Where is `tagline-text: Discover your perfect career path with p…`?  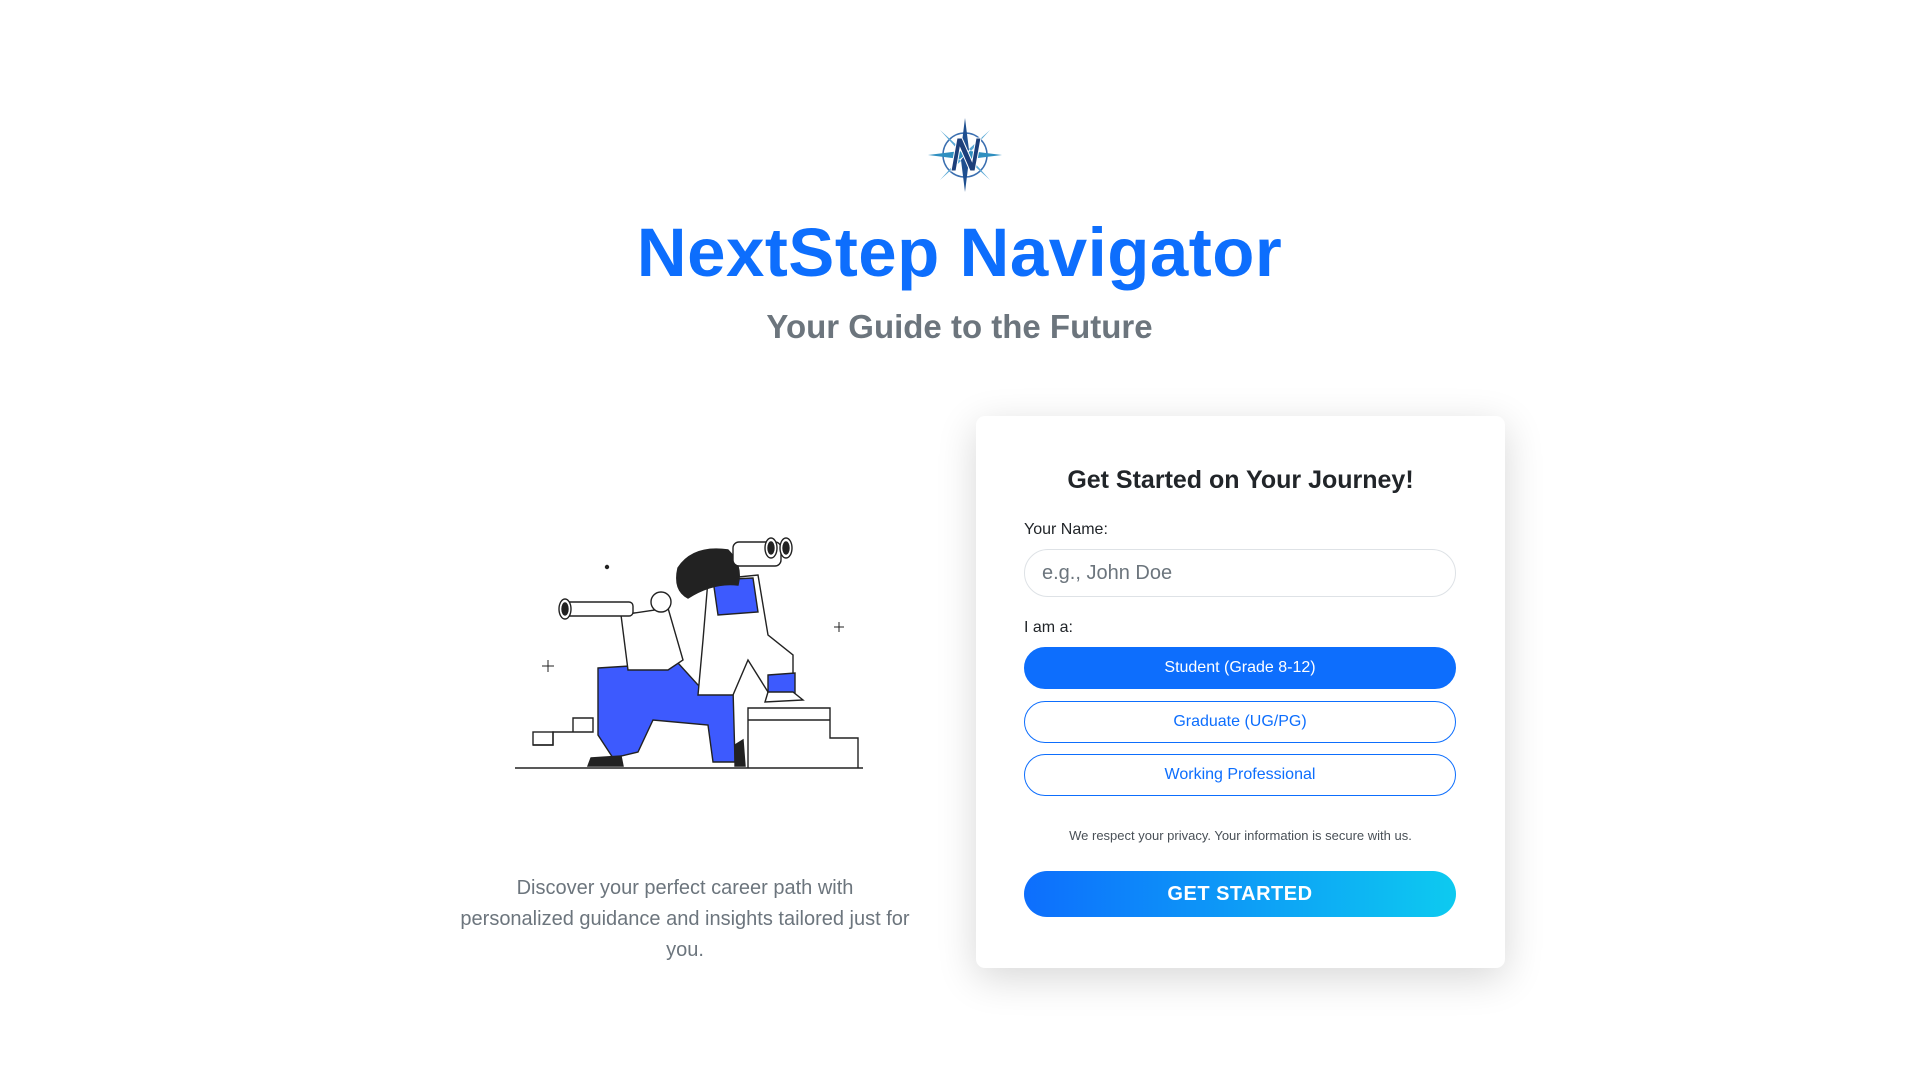
tagline-text: Discover your perfect career path with p… is located at coordinates (685, 919).